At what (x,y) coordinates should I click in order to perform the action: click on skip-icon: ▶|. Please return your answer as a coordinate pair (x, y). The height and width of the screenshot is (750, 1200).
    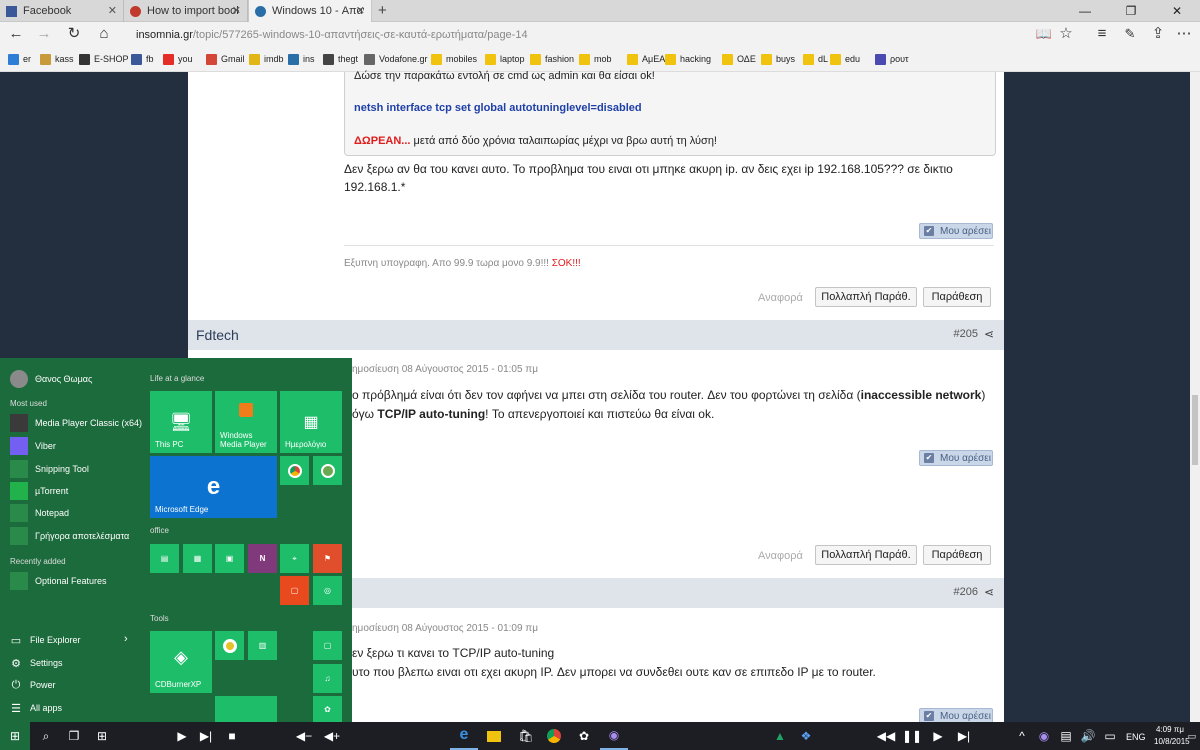
    Looking at the image, I should click on (964, 736).